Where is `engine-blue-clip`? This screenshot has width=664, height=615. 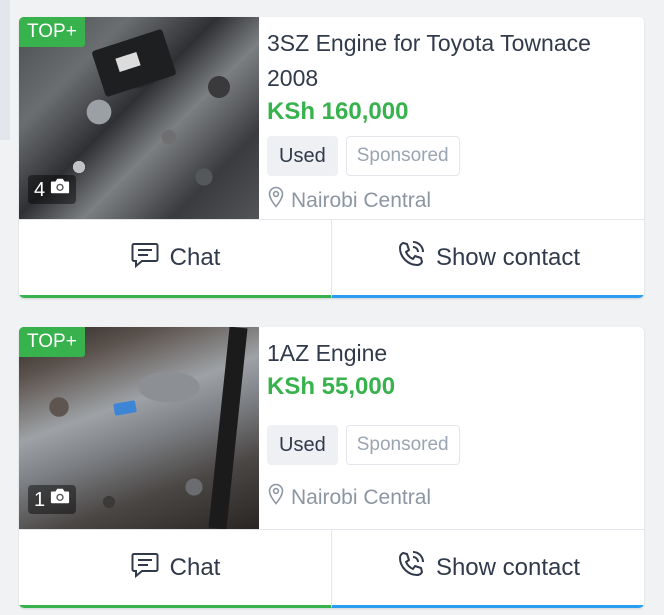 engine-blue-clip is located at coordinates (125, 408).